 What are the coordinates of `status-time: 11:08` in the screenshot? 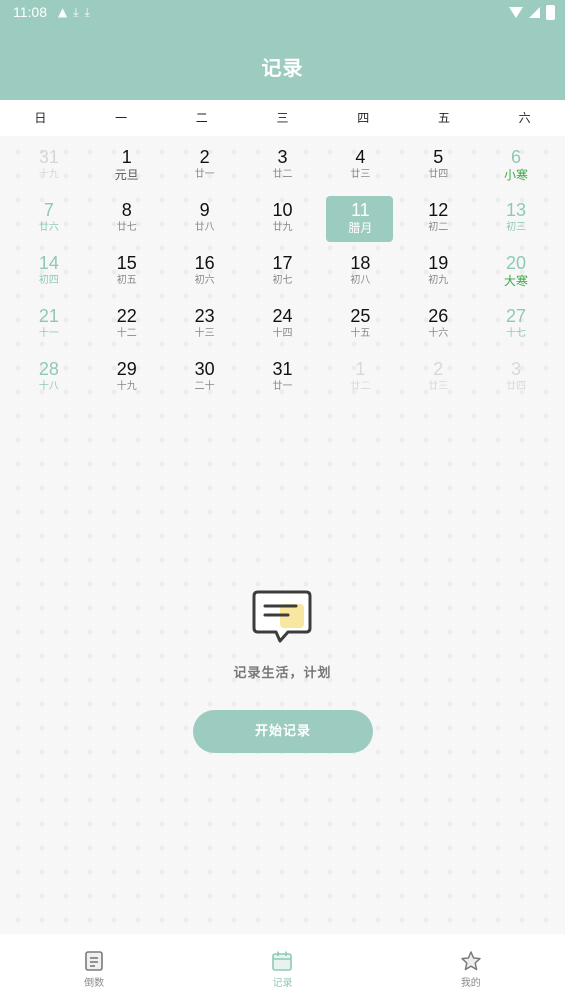 It's located at (30, 12).